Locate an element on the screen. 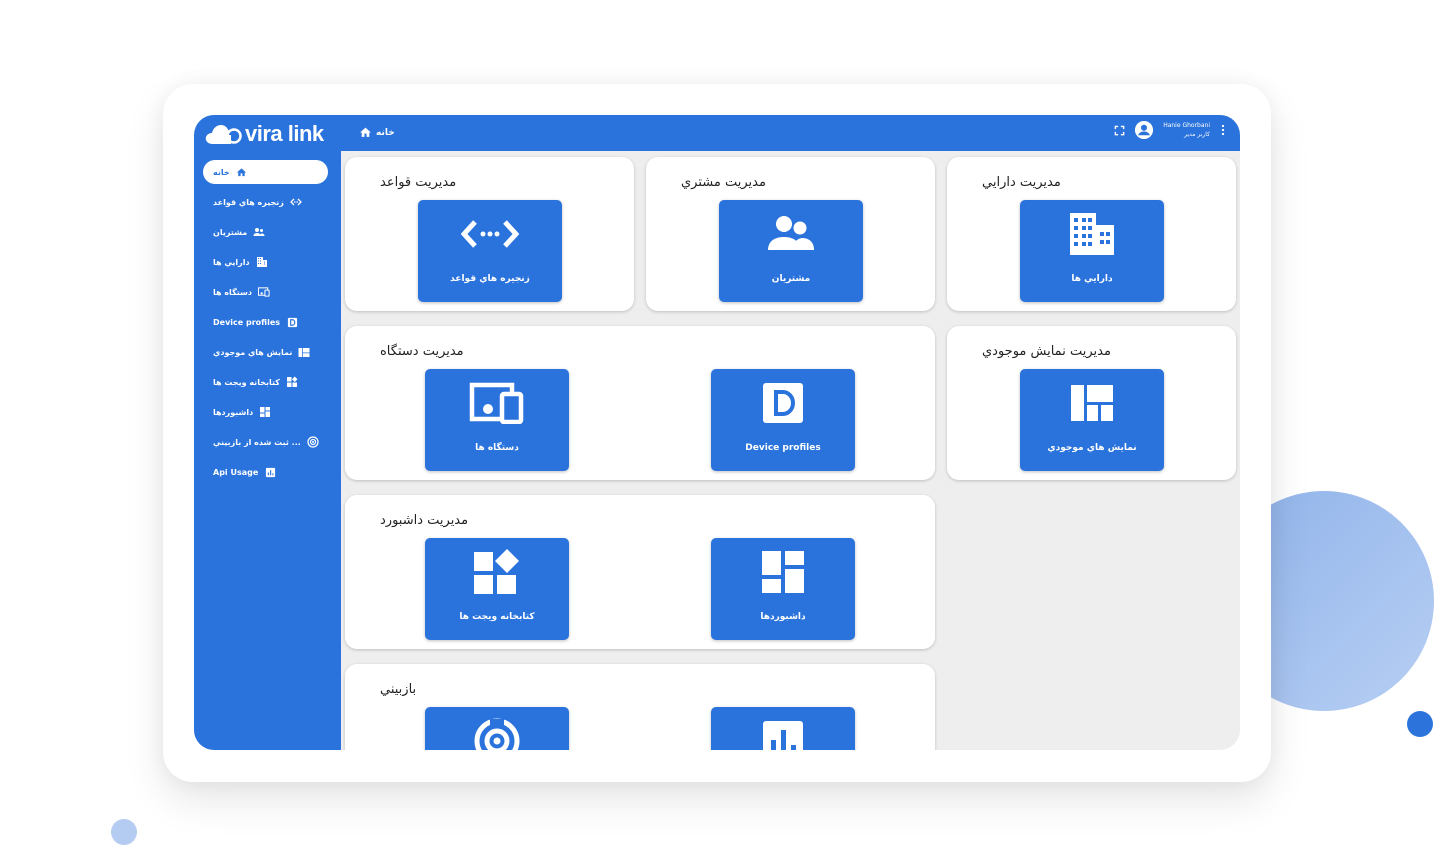 The image size is (1434, 864). avatar is located at coordinates (1144, 130).